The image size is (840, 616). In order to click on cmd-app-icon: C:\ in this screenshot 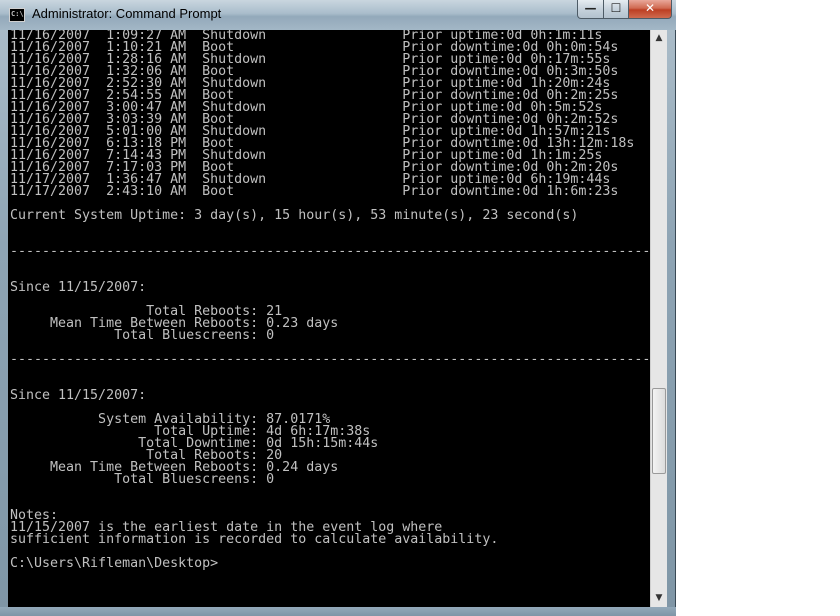, I will do `click(17, 15)`.